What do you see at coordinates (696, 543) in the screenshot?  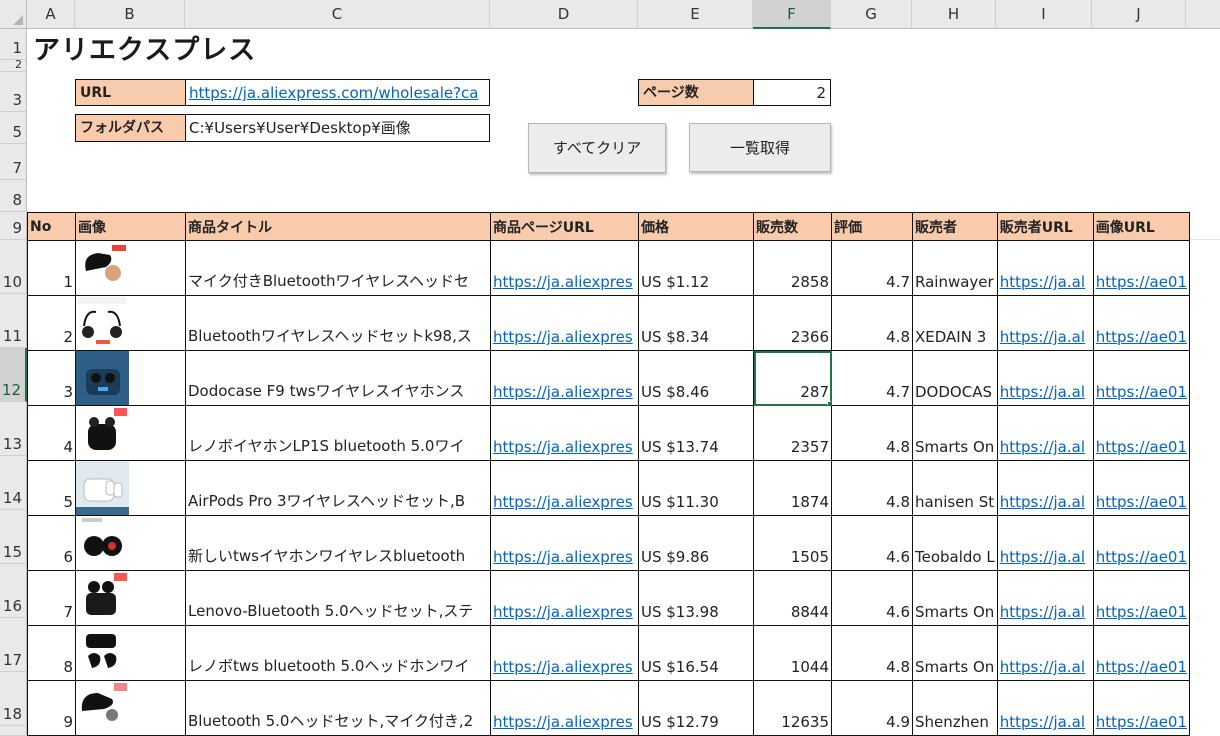 I see `cell-price: US $9.86` at bounding box center [696, 543].